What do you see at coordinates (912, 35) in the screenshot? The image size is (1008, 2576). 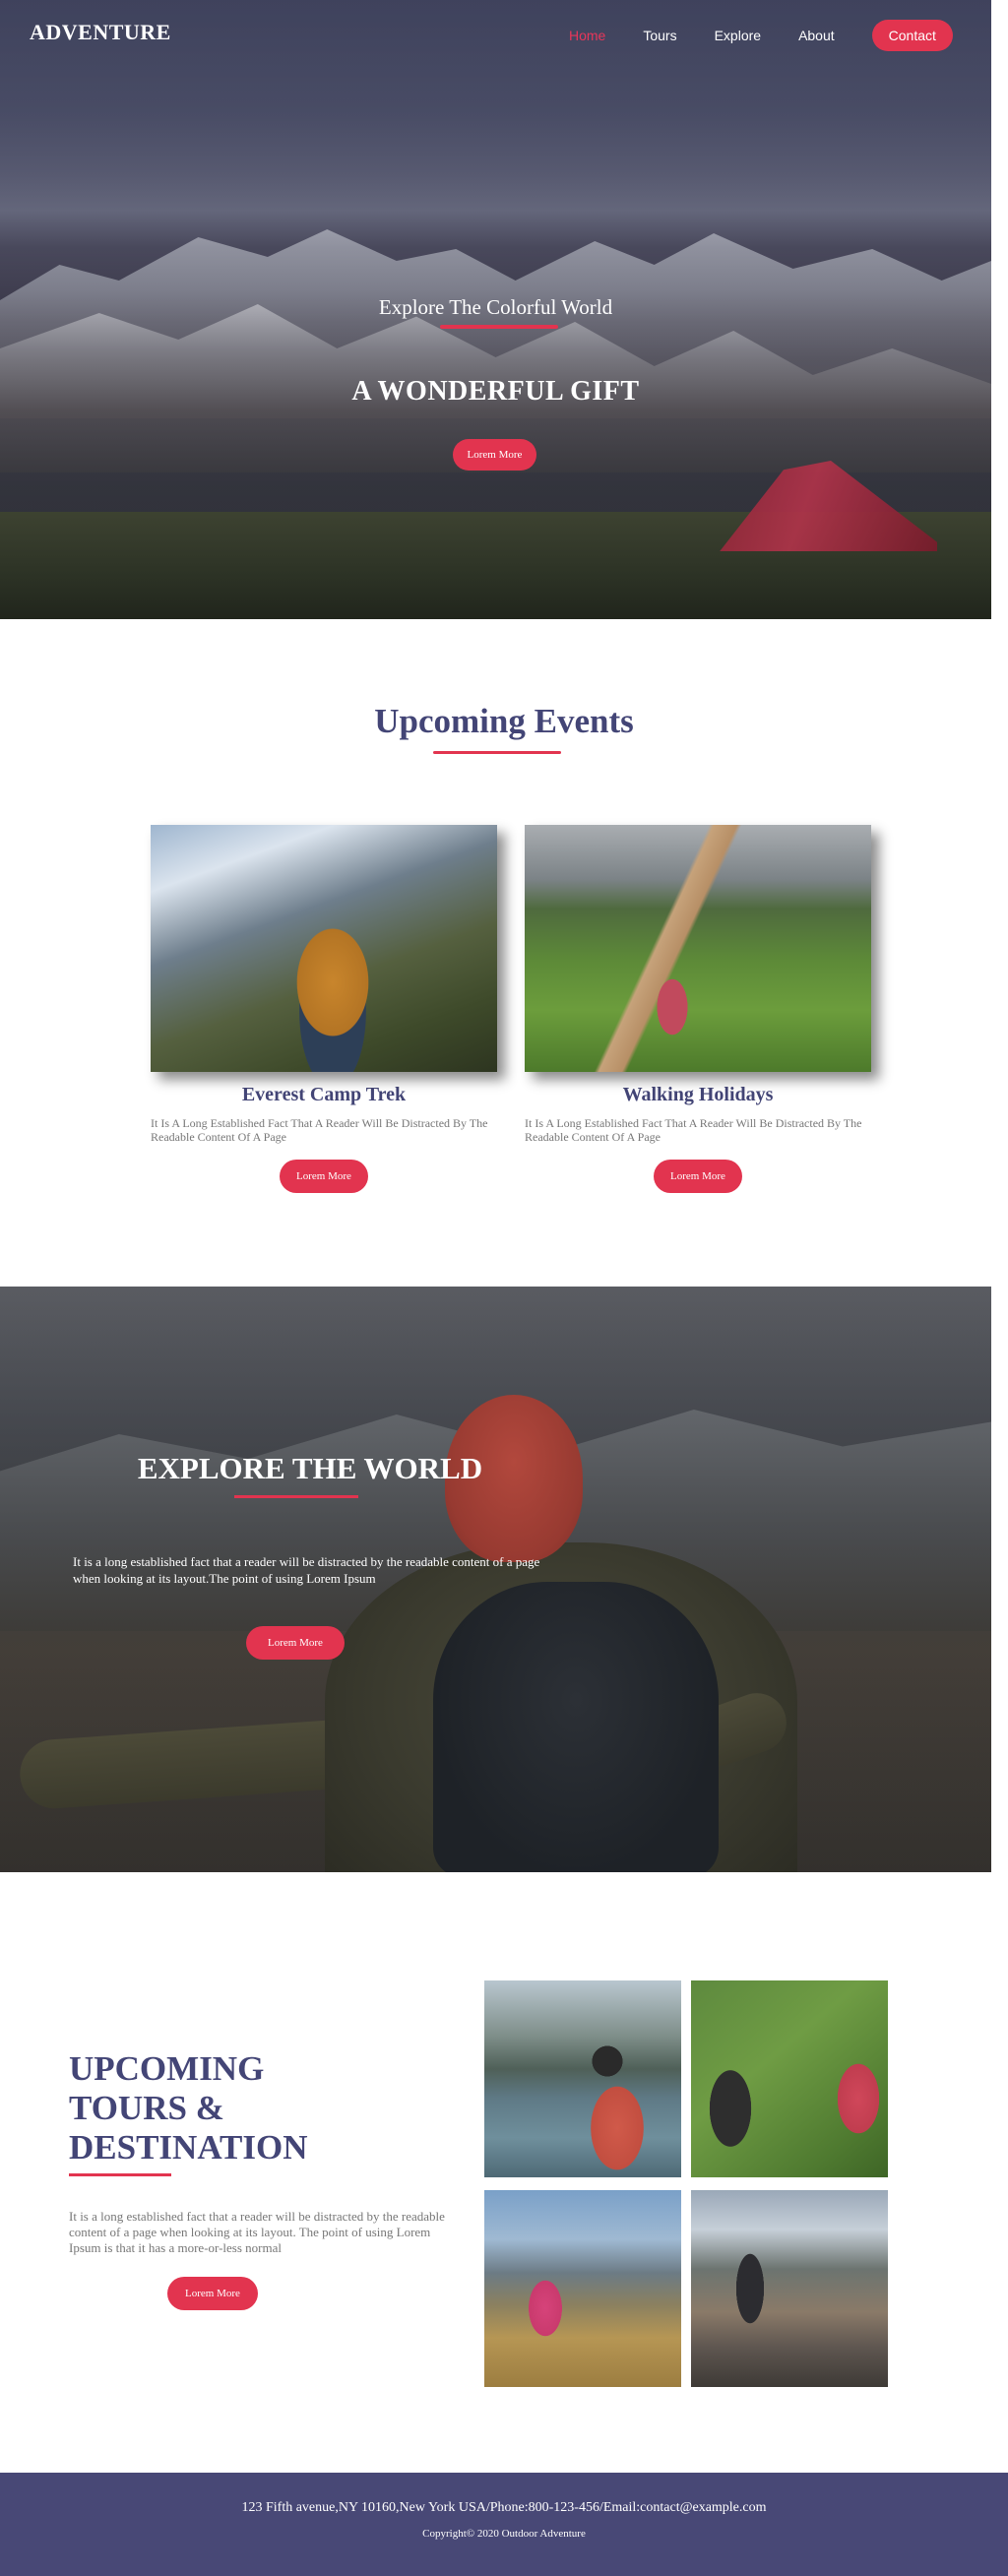 I see `nav-contact-button: Contact` at bounding box center [912, 35].